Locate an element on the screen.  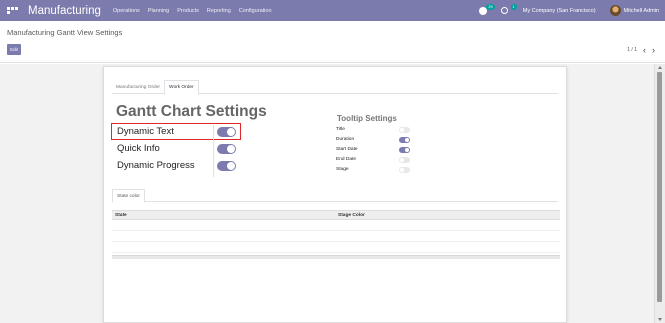
tooltip-end-date-label: End Date is located at coordinates (346, 159).